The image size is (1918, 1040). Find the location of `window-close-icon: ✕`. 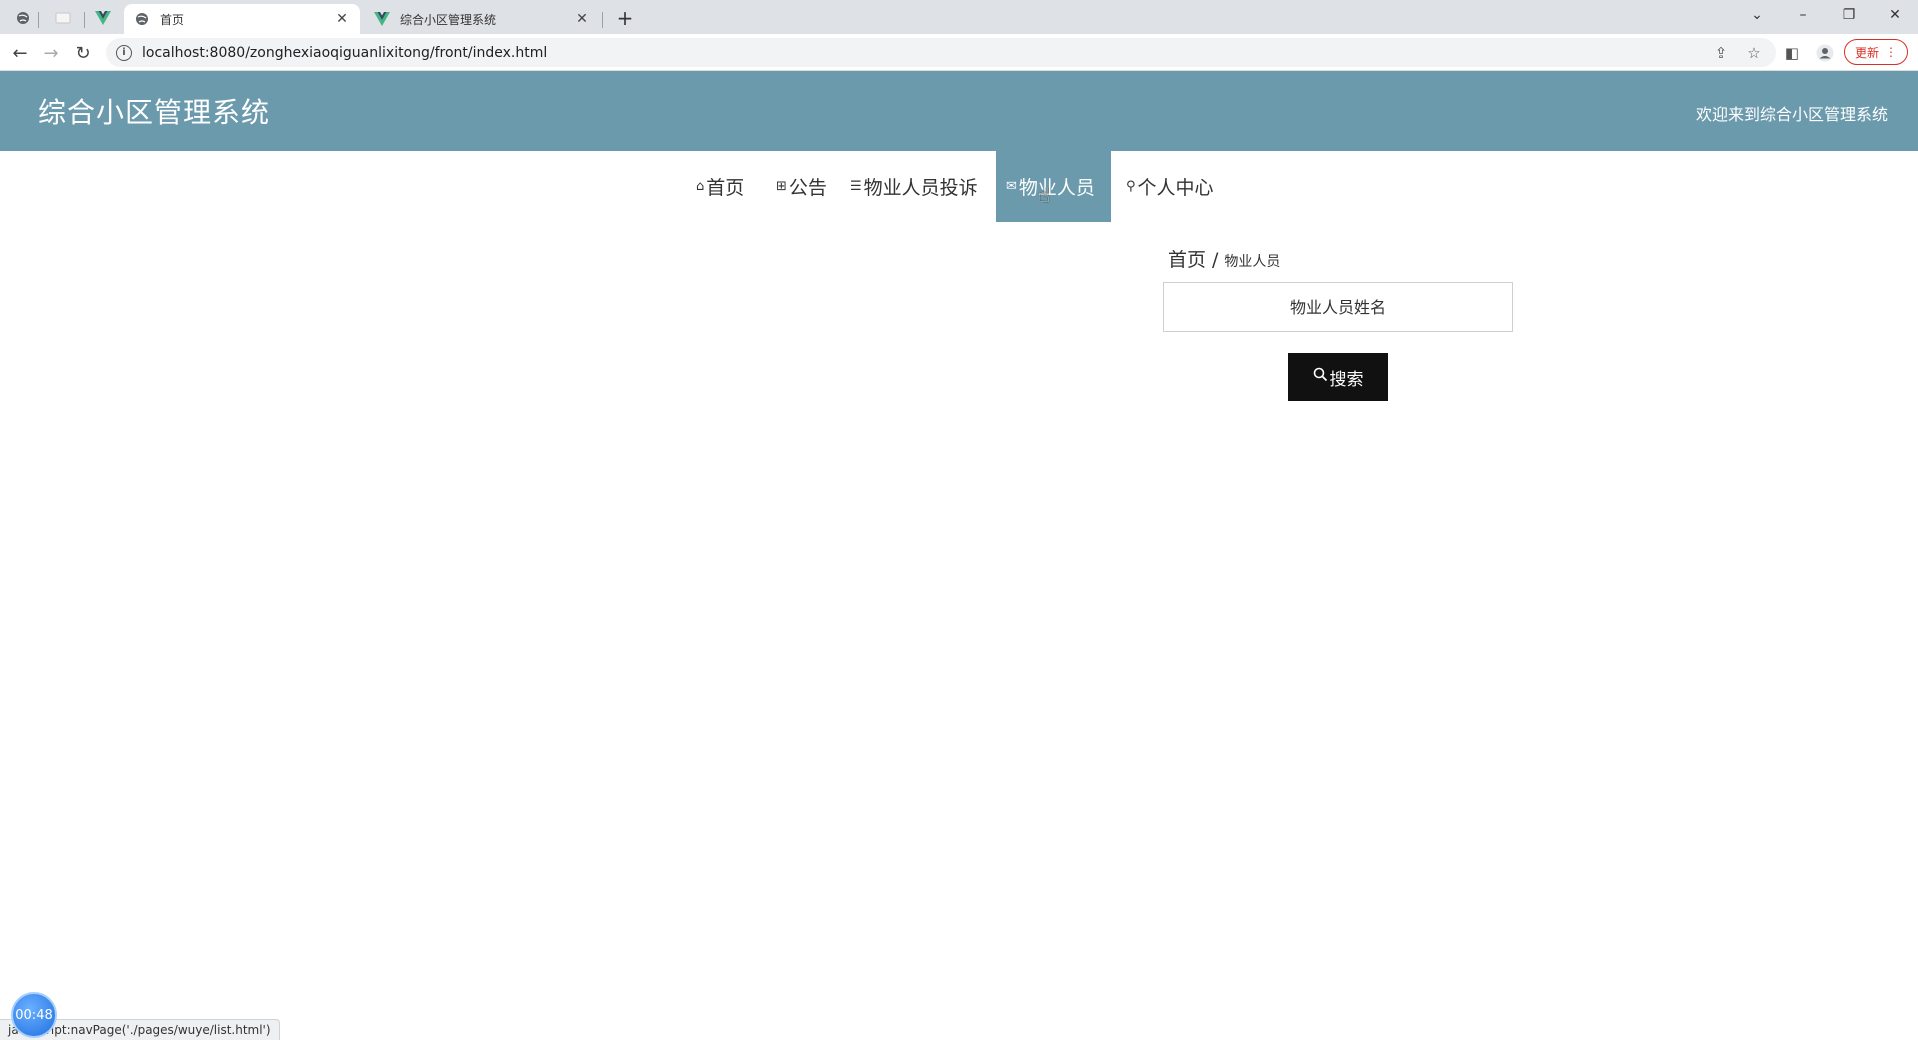

window-close-icon: ✕ is located at coordinates (1895, 15).